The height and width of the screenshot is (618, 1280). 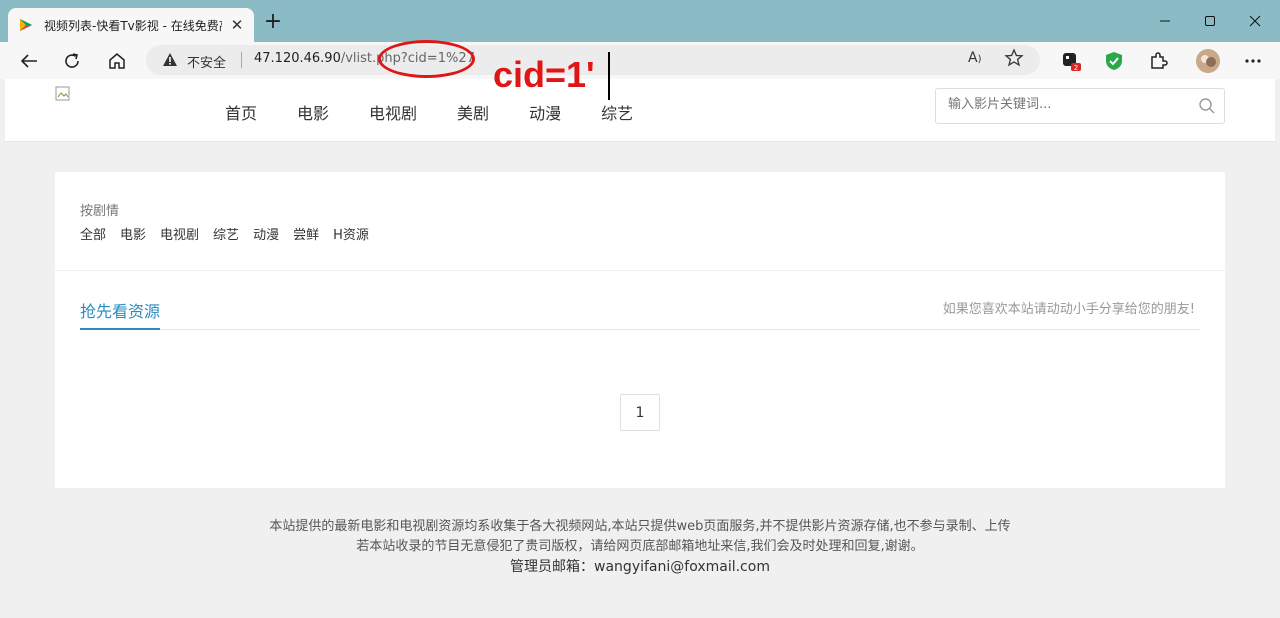 I want to click on pagination-page-1: 1, so click(x=640, y=412).